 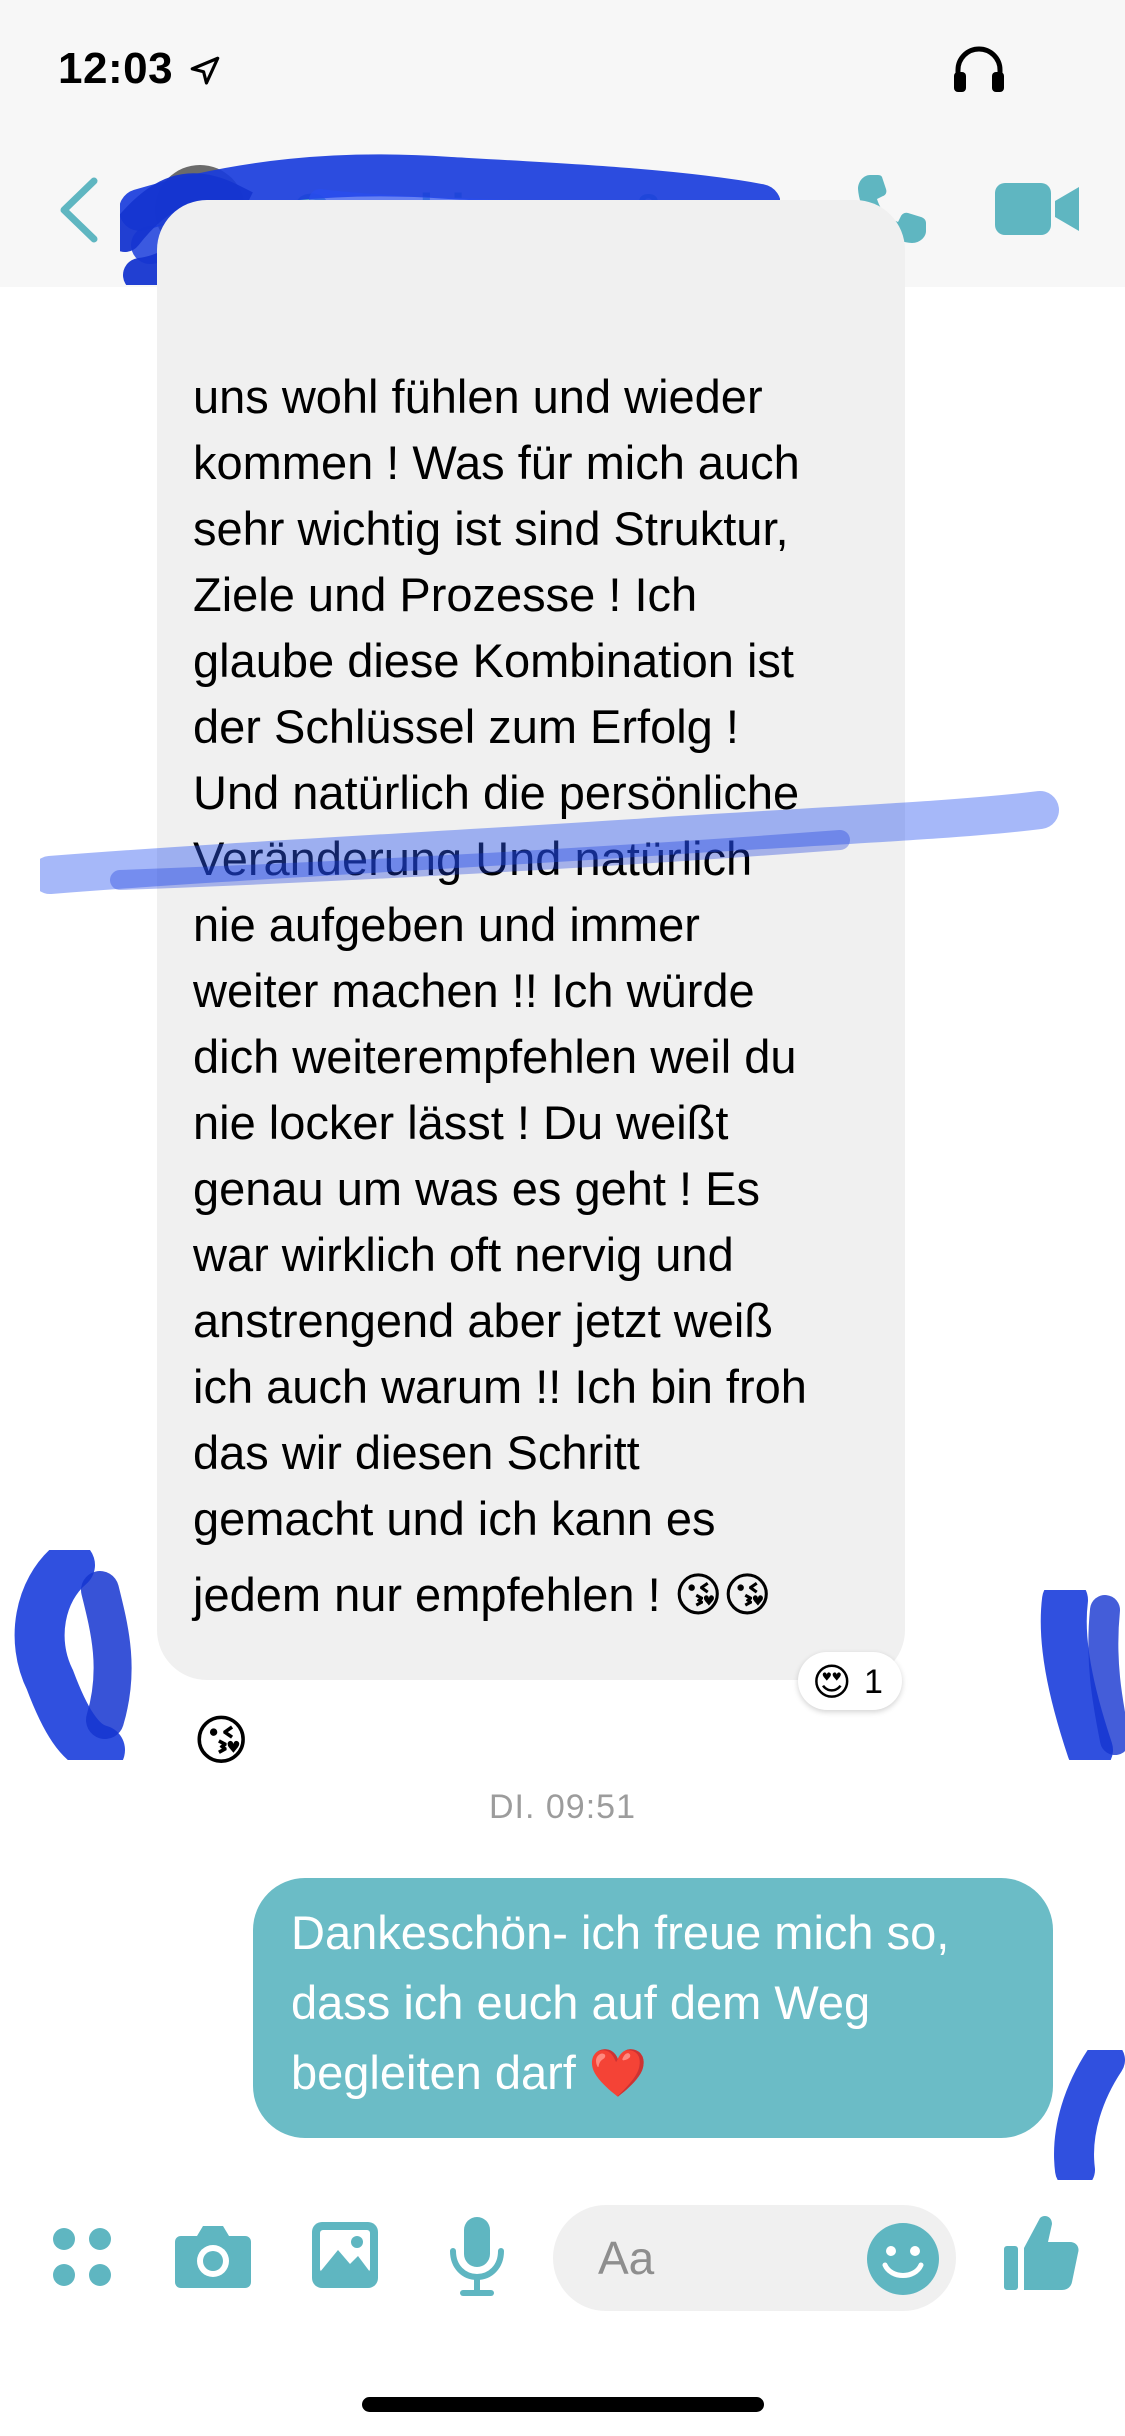 I want to click on reaction-badge: 😍 1, so click(x=850, y=1681).